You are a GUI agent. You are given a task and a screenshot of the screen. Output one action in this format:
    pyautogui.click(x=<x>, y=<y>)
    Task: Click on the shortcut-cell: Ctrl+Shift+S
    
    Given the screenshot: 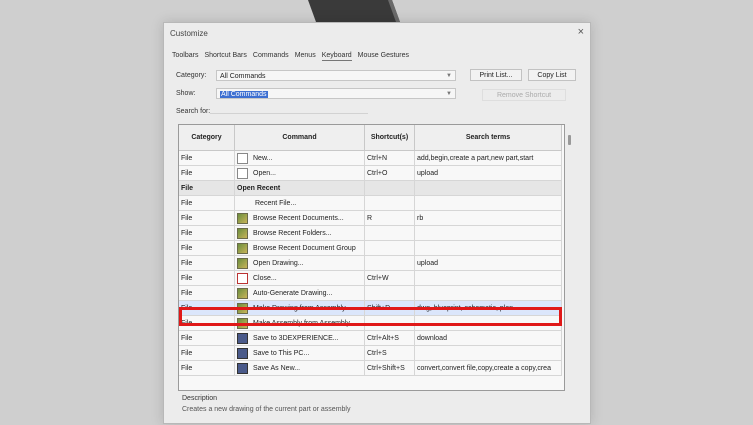 What is the action you would take?
    pyautogui.click(x=390, y=368)
    